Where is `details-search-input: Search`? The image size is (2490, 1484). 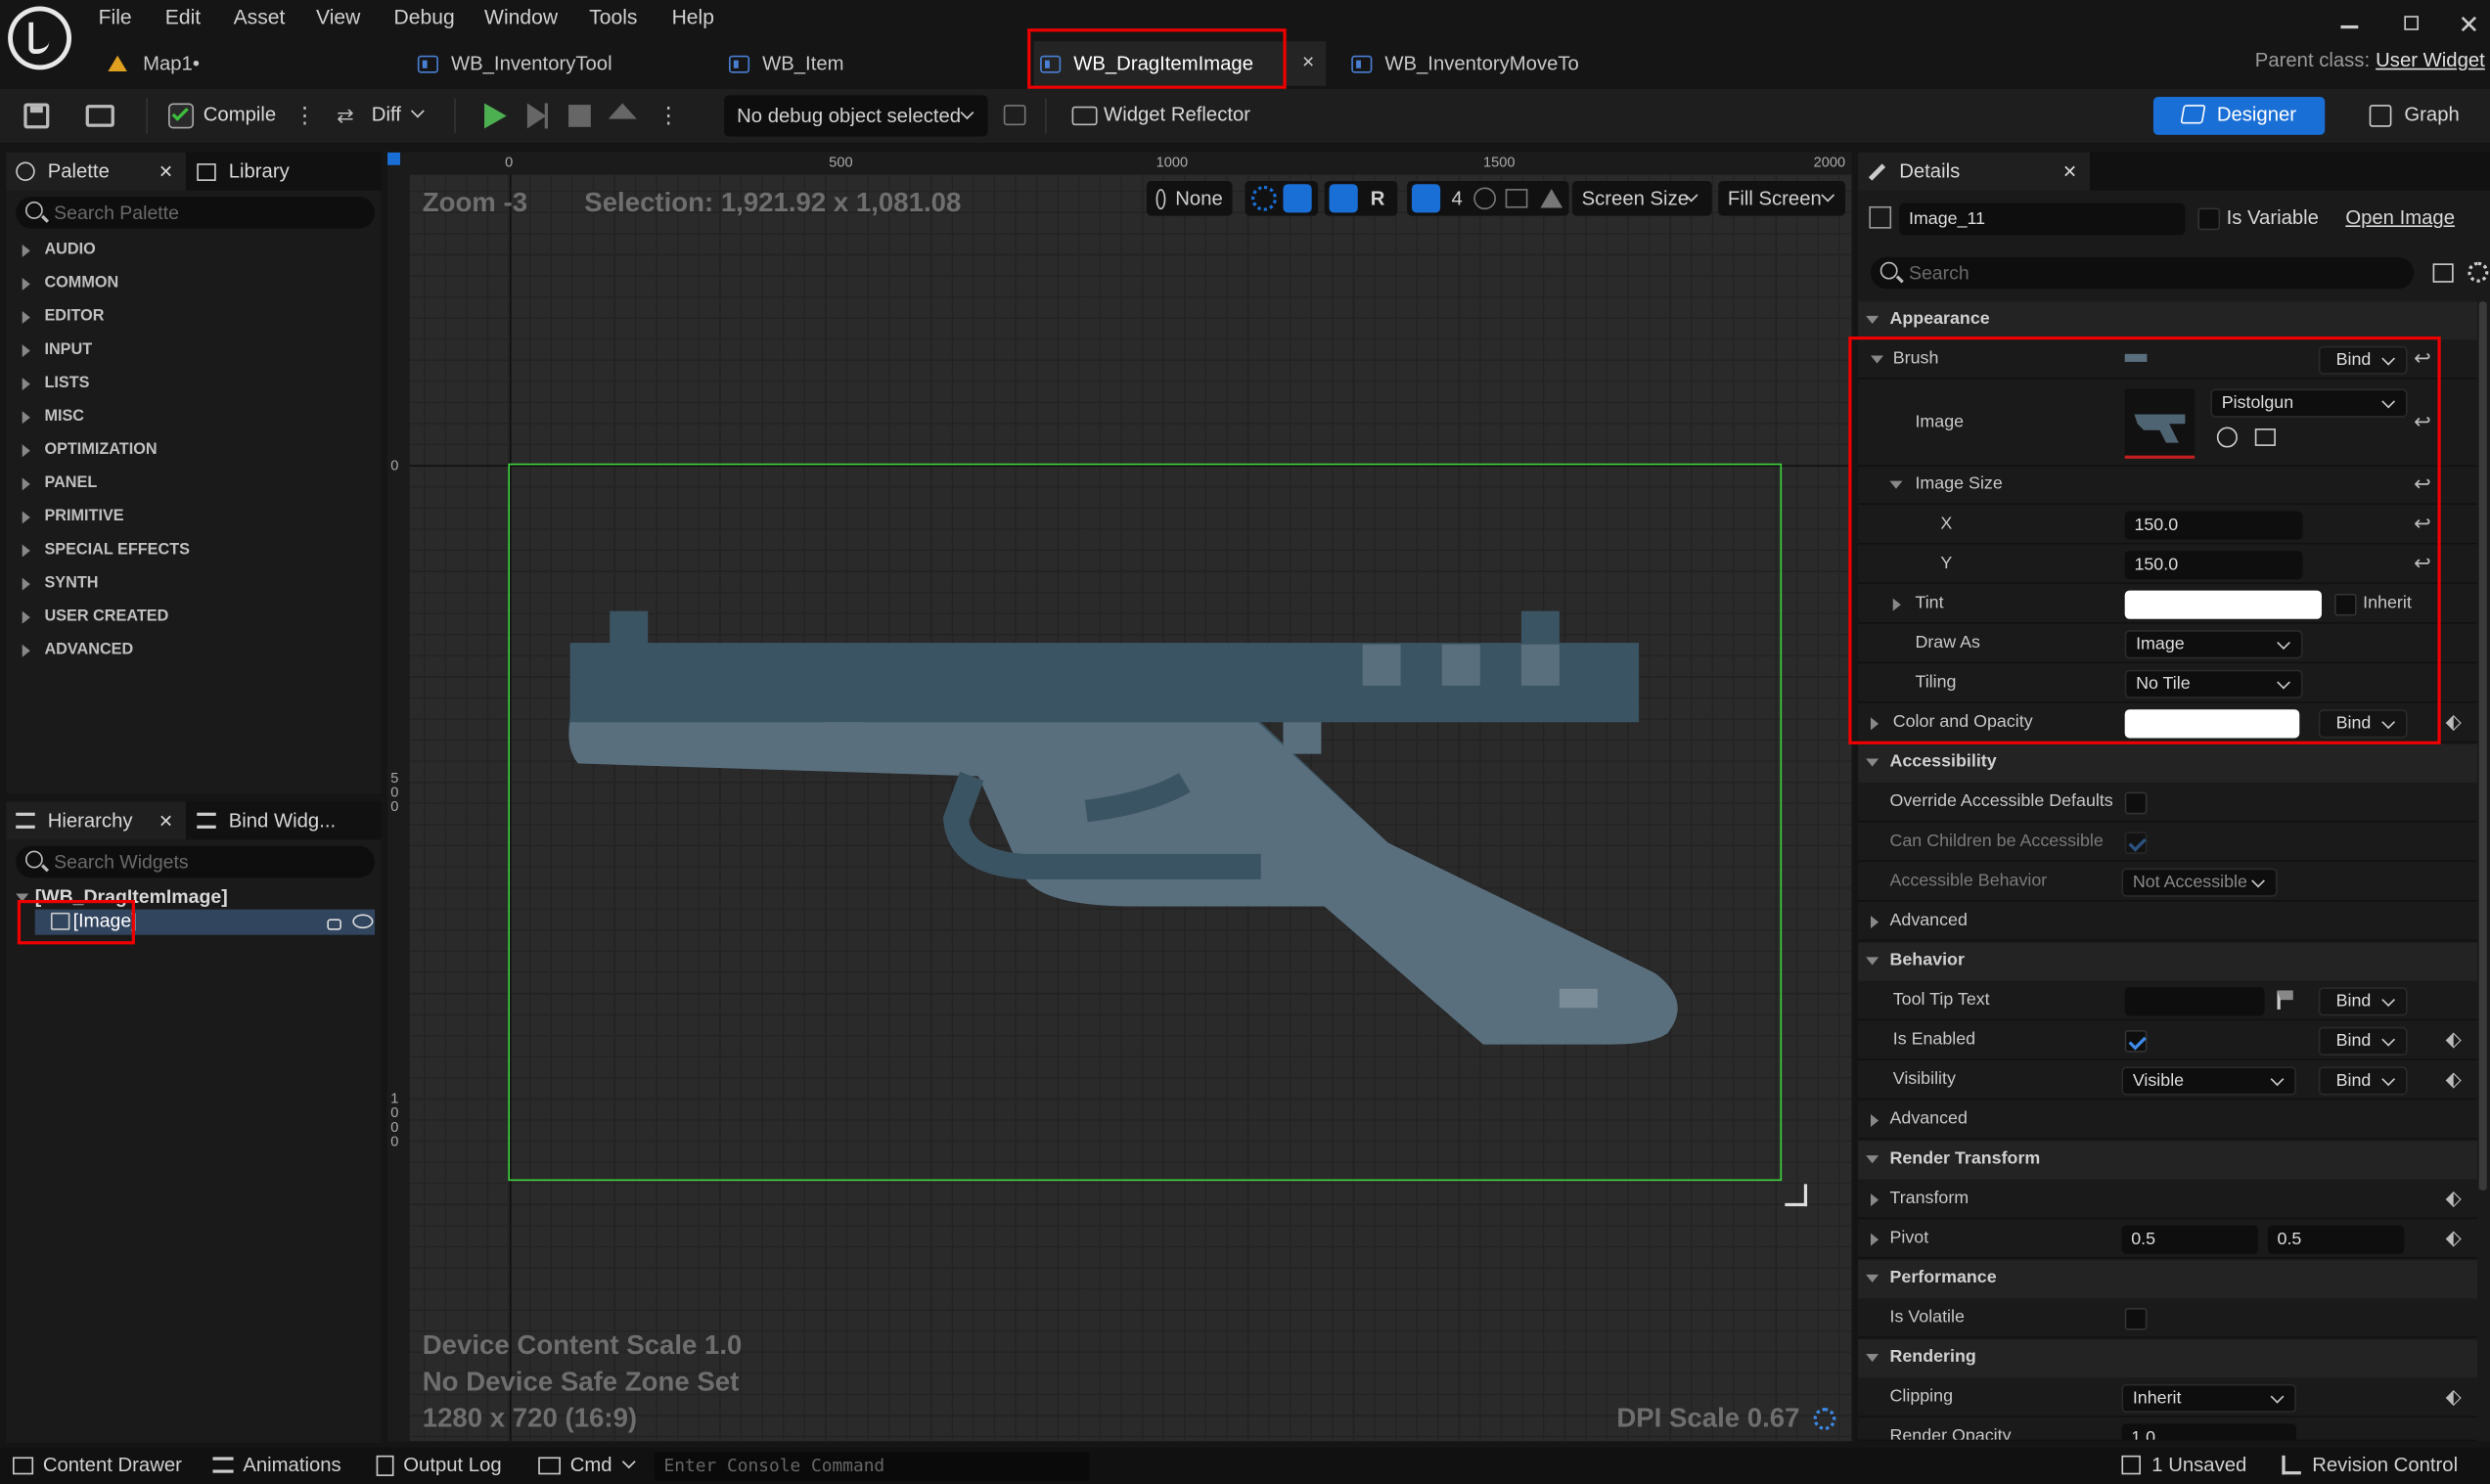
details-search-input: Search is located at coordinates (2143, 273).